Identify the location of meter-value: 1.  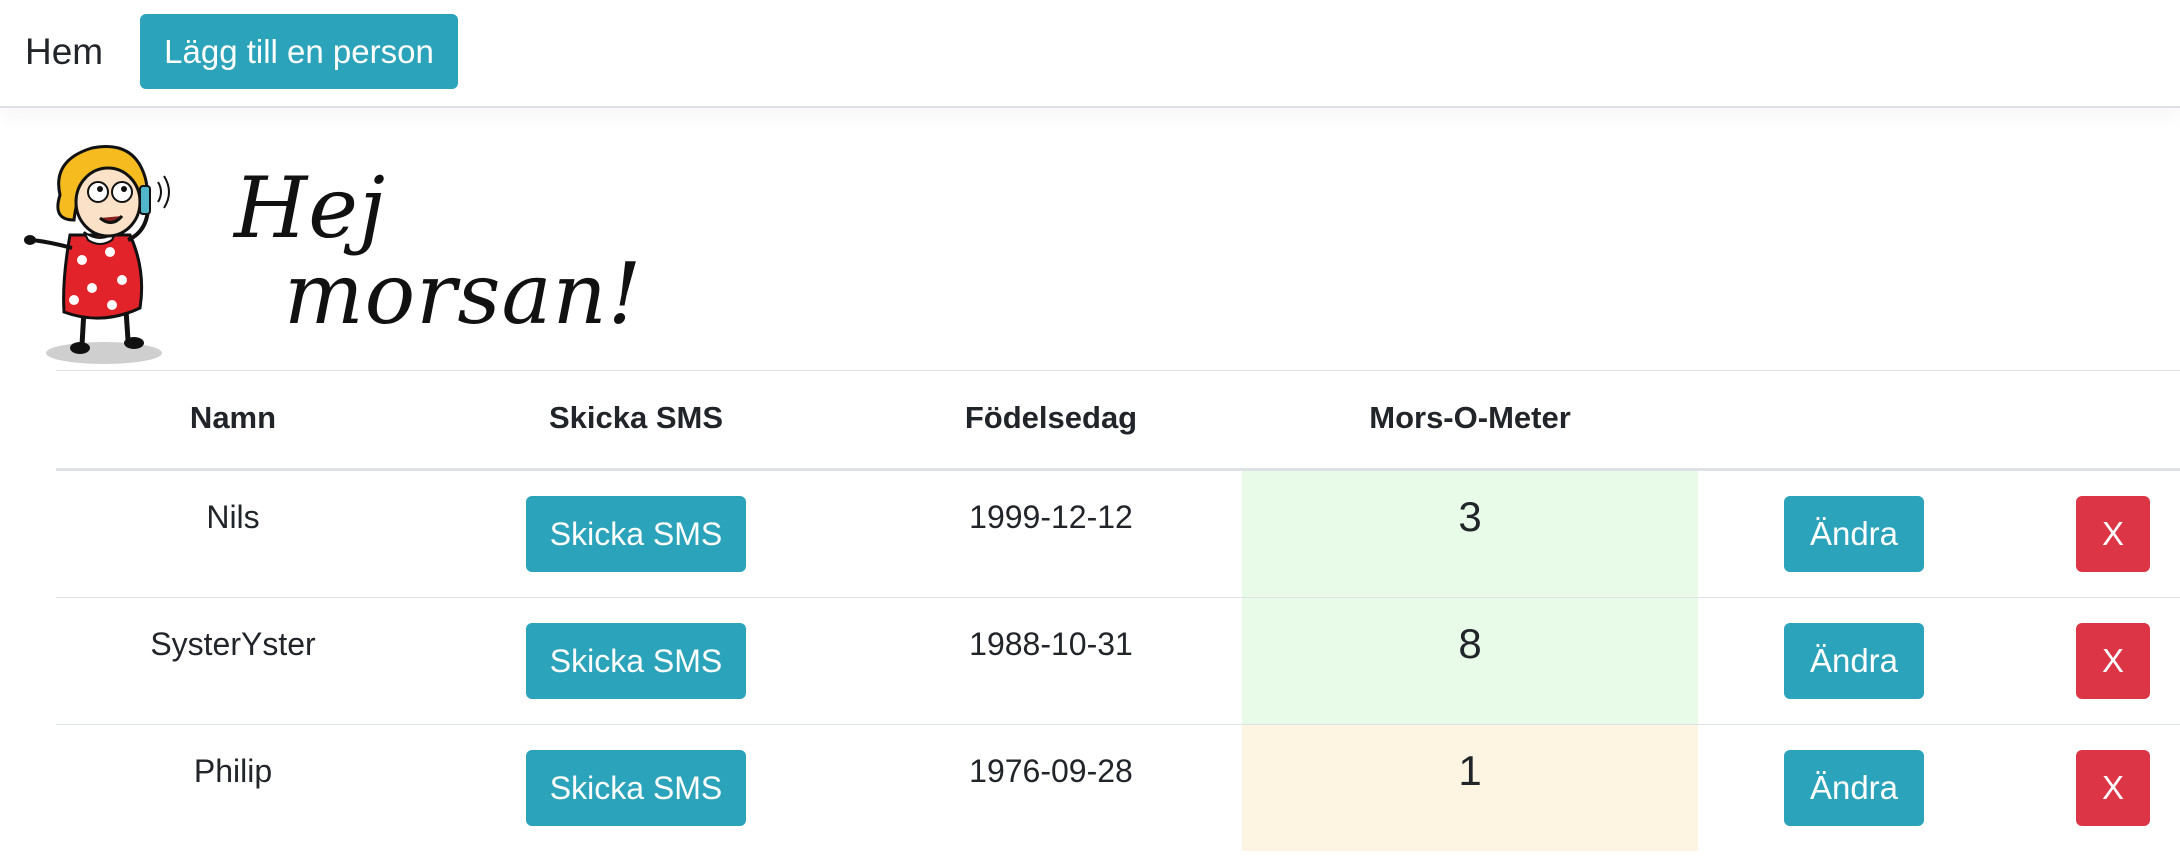
(1470, 770).